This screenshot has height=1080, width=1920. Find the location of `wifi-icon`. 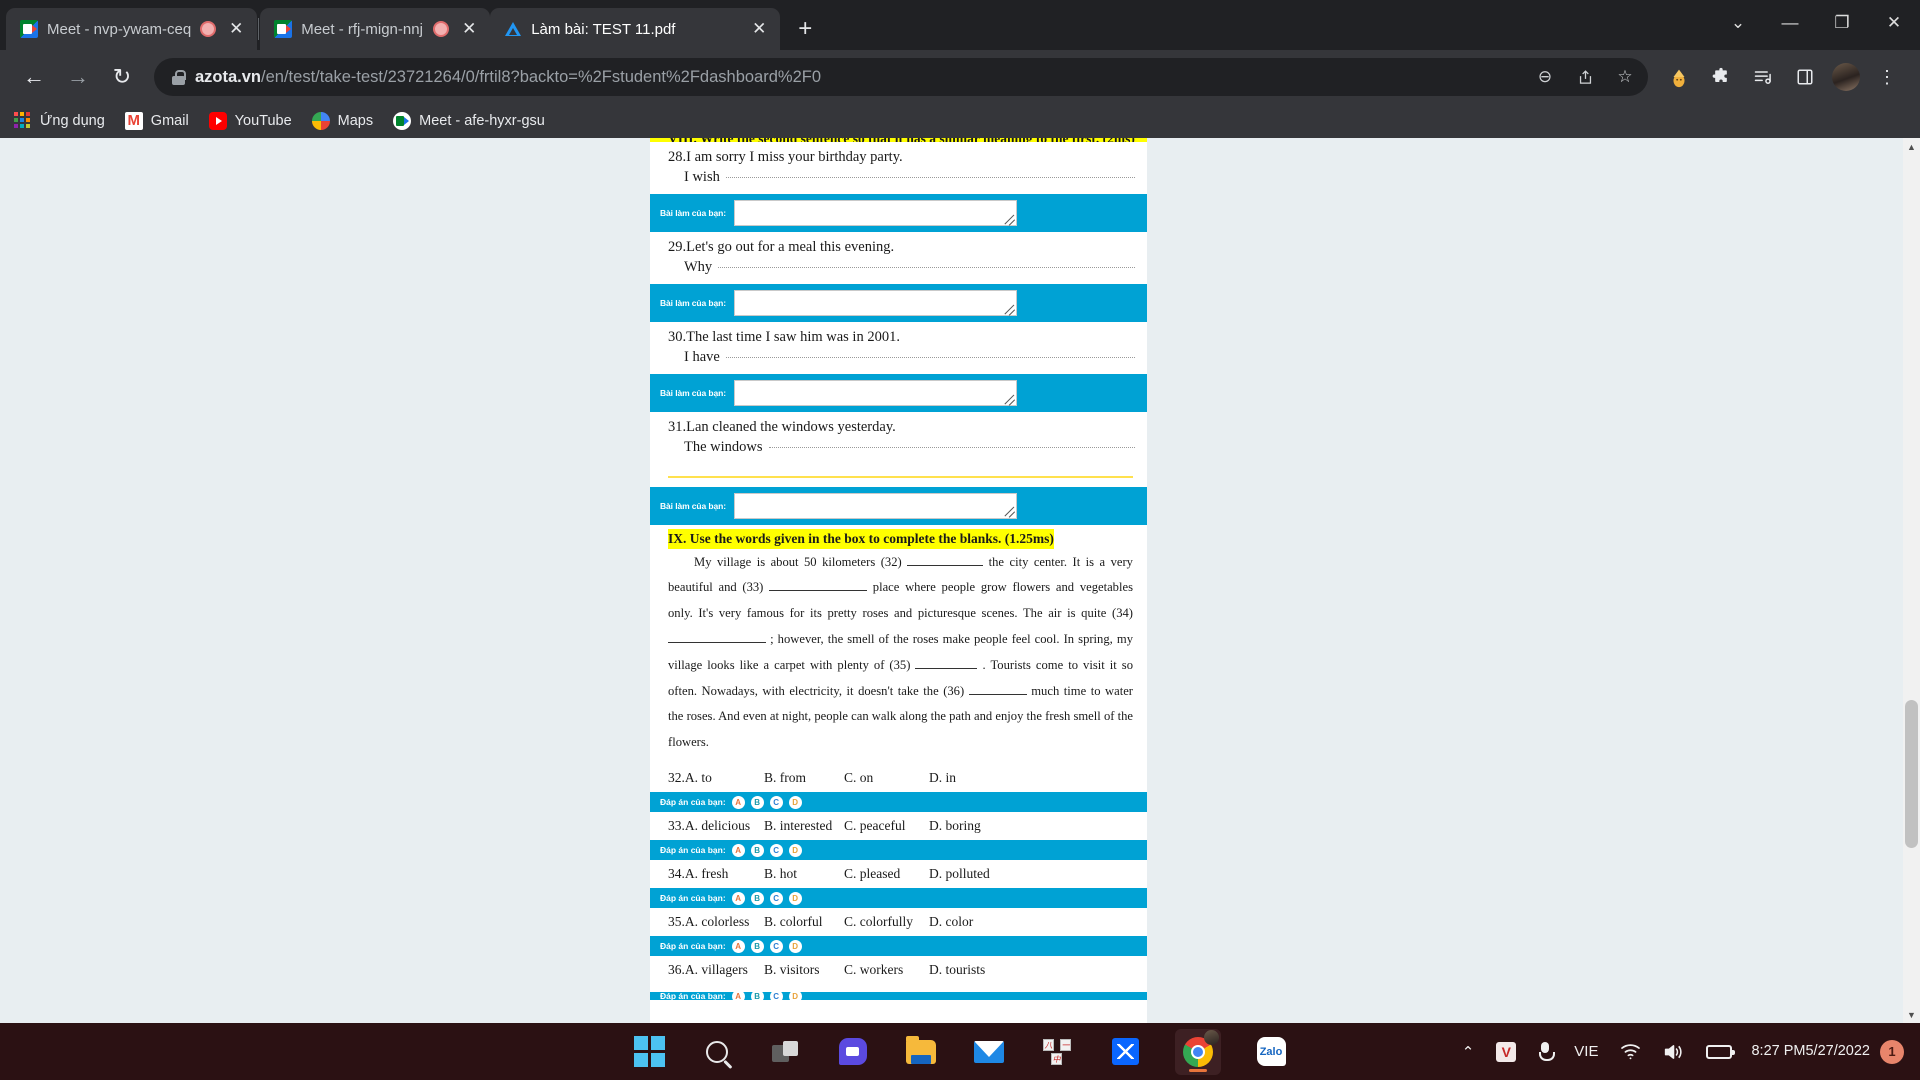

wifi-icon is located at coordinates (1630, 1051).